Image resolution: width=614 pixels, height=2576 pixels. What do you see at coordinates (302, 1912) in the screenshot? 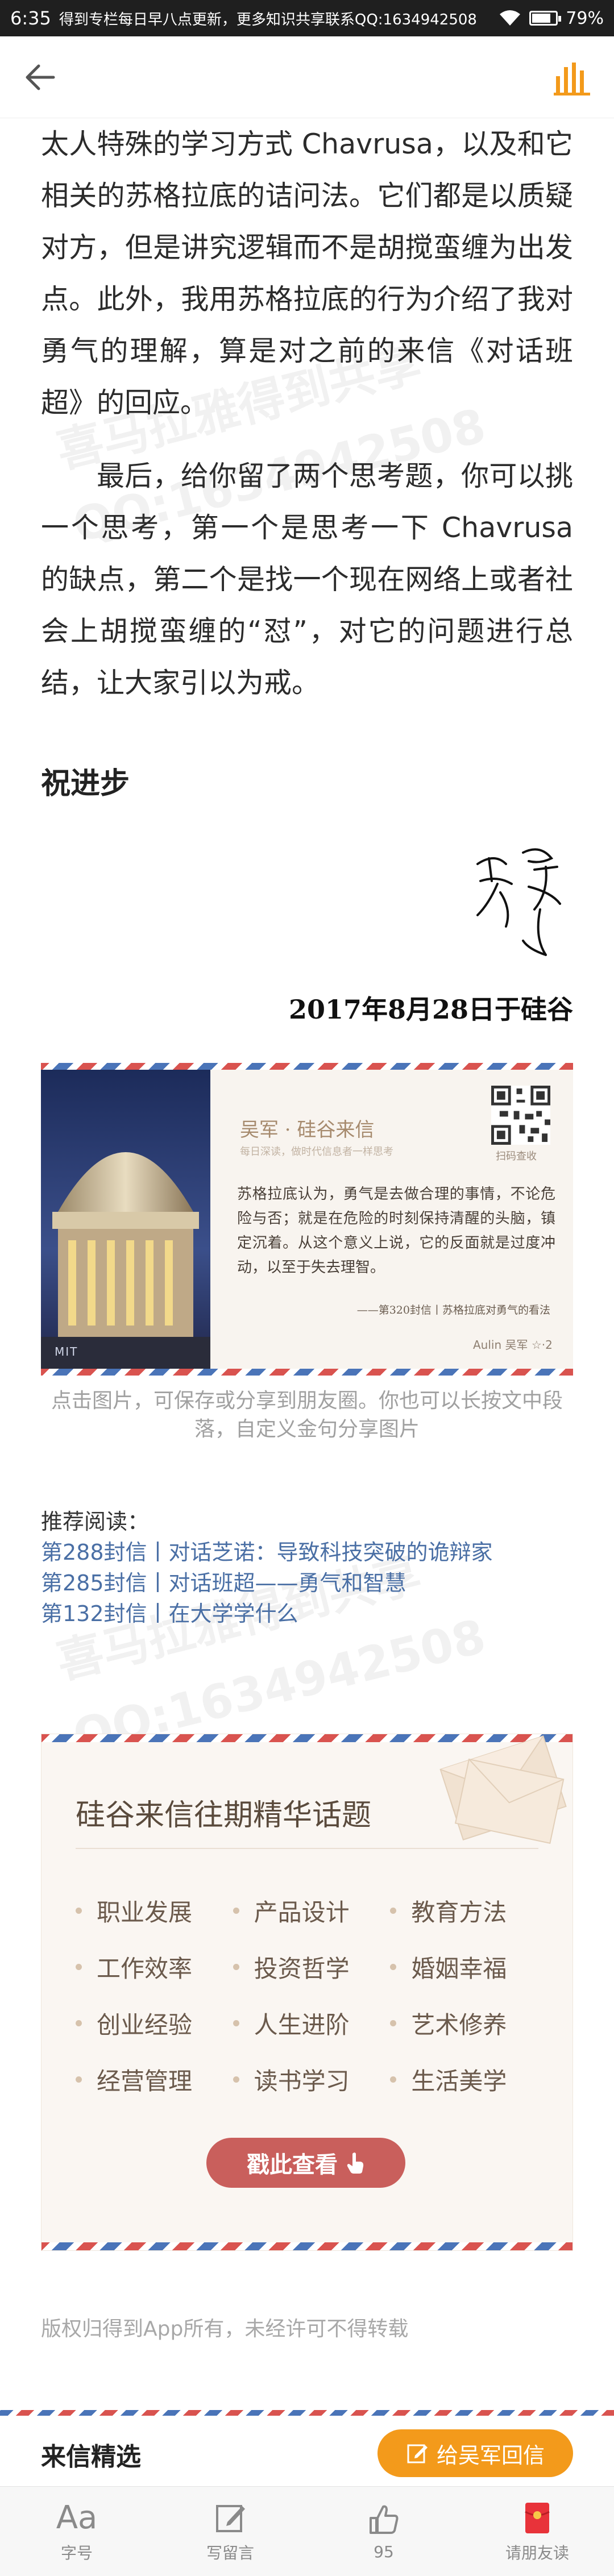
I see `topic-label: 产品设计` at bounding box center [302, 1912].